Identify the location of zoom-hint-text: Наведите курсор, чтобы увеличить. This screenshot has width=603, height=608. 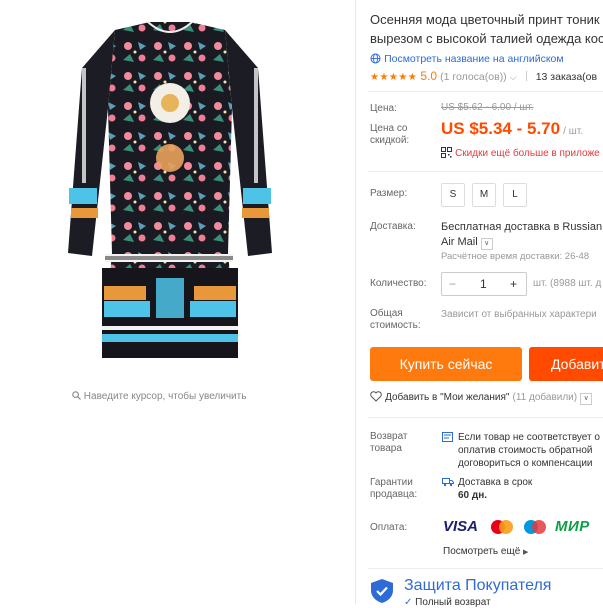
(165, 396).